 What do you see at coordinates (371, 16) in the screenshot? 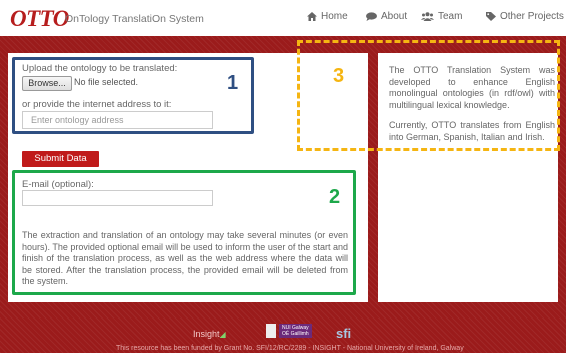
I see `speech-bubble-icon` at bounding box center [371, 16].